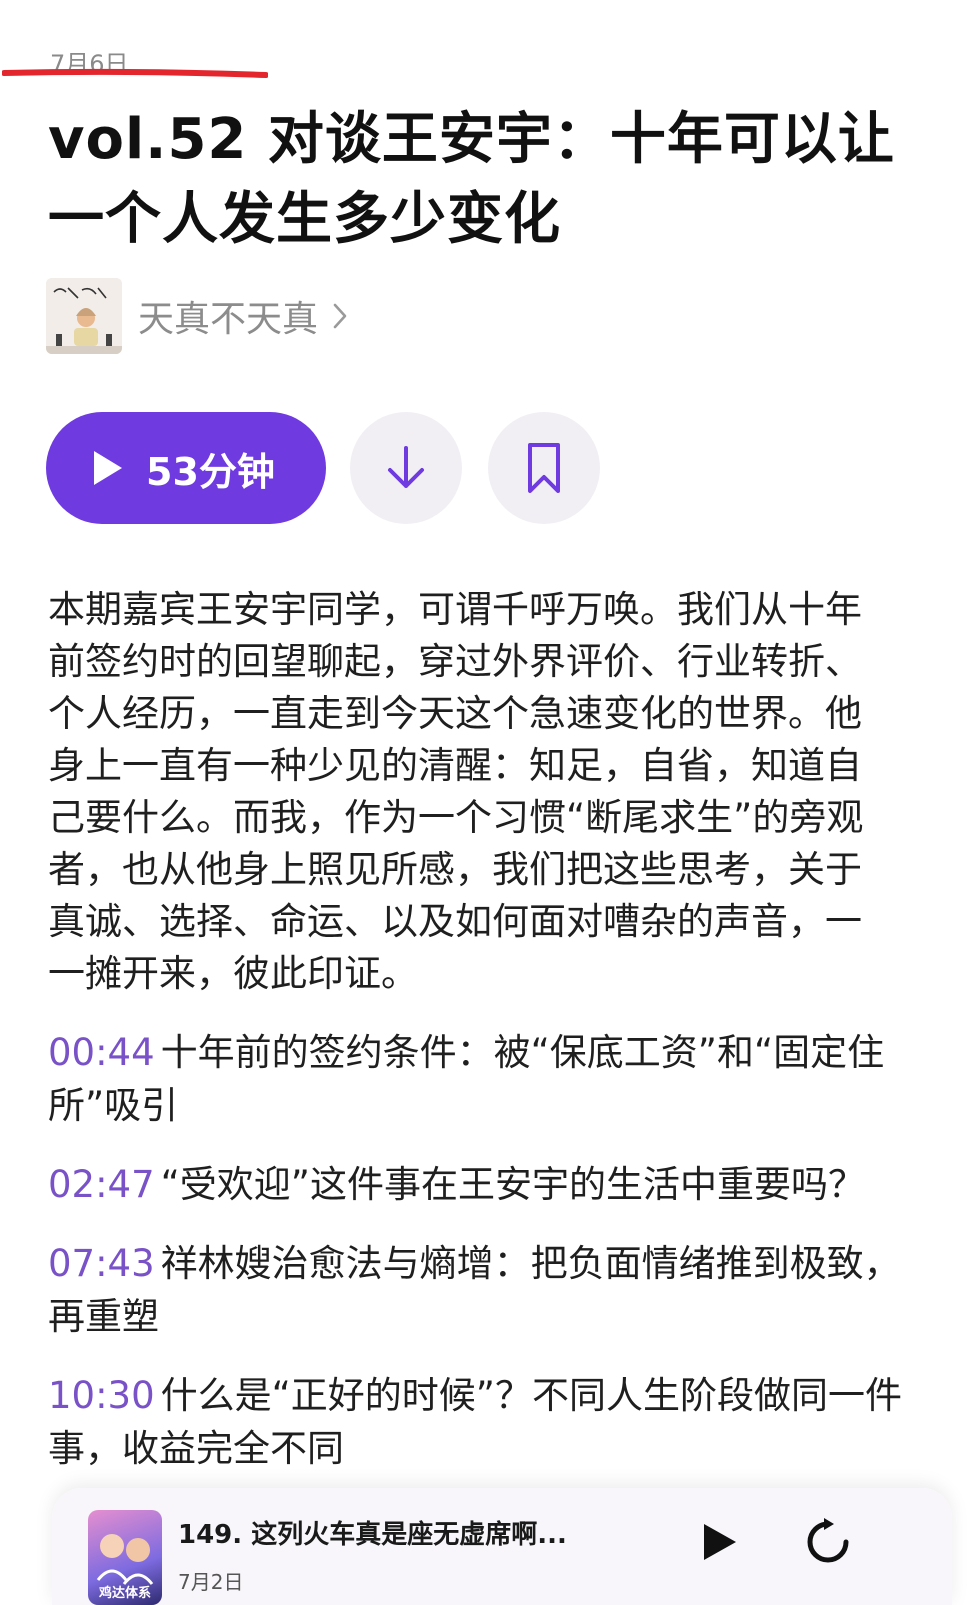 This screenshot has height=1605, width=974. What do you see at coordinates (228, 319) in the screenshot?
I see `channel-name: 天真不天真` at bounding box center [228, 319].